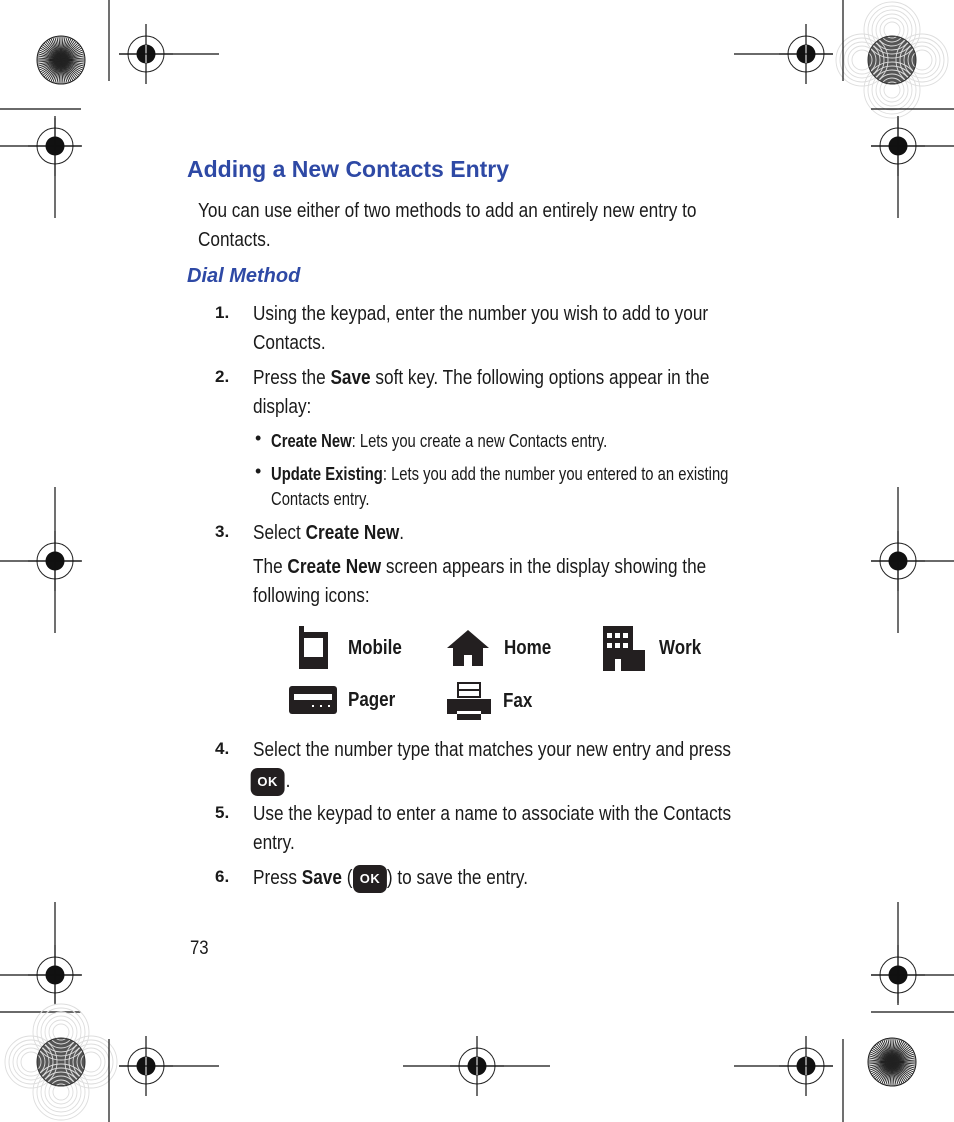 This screenshot has width=954, height=1122. Describe the element at coordinates (624, 648) in the screenshot. I see `work-icon` at that location.